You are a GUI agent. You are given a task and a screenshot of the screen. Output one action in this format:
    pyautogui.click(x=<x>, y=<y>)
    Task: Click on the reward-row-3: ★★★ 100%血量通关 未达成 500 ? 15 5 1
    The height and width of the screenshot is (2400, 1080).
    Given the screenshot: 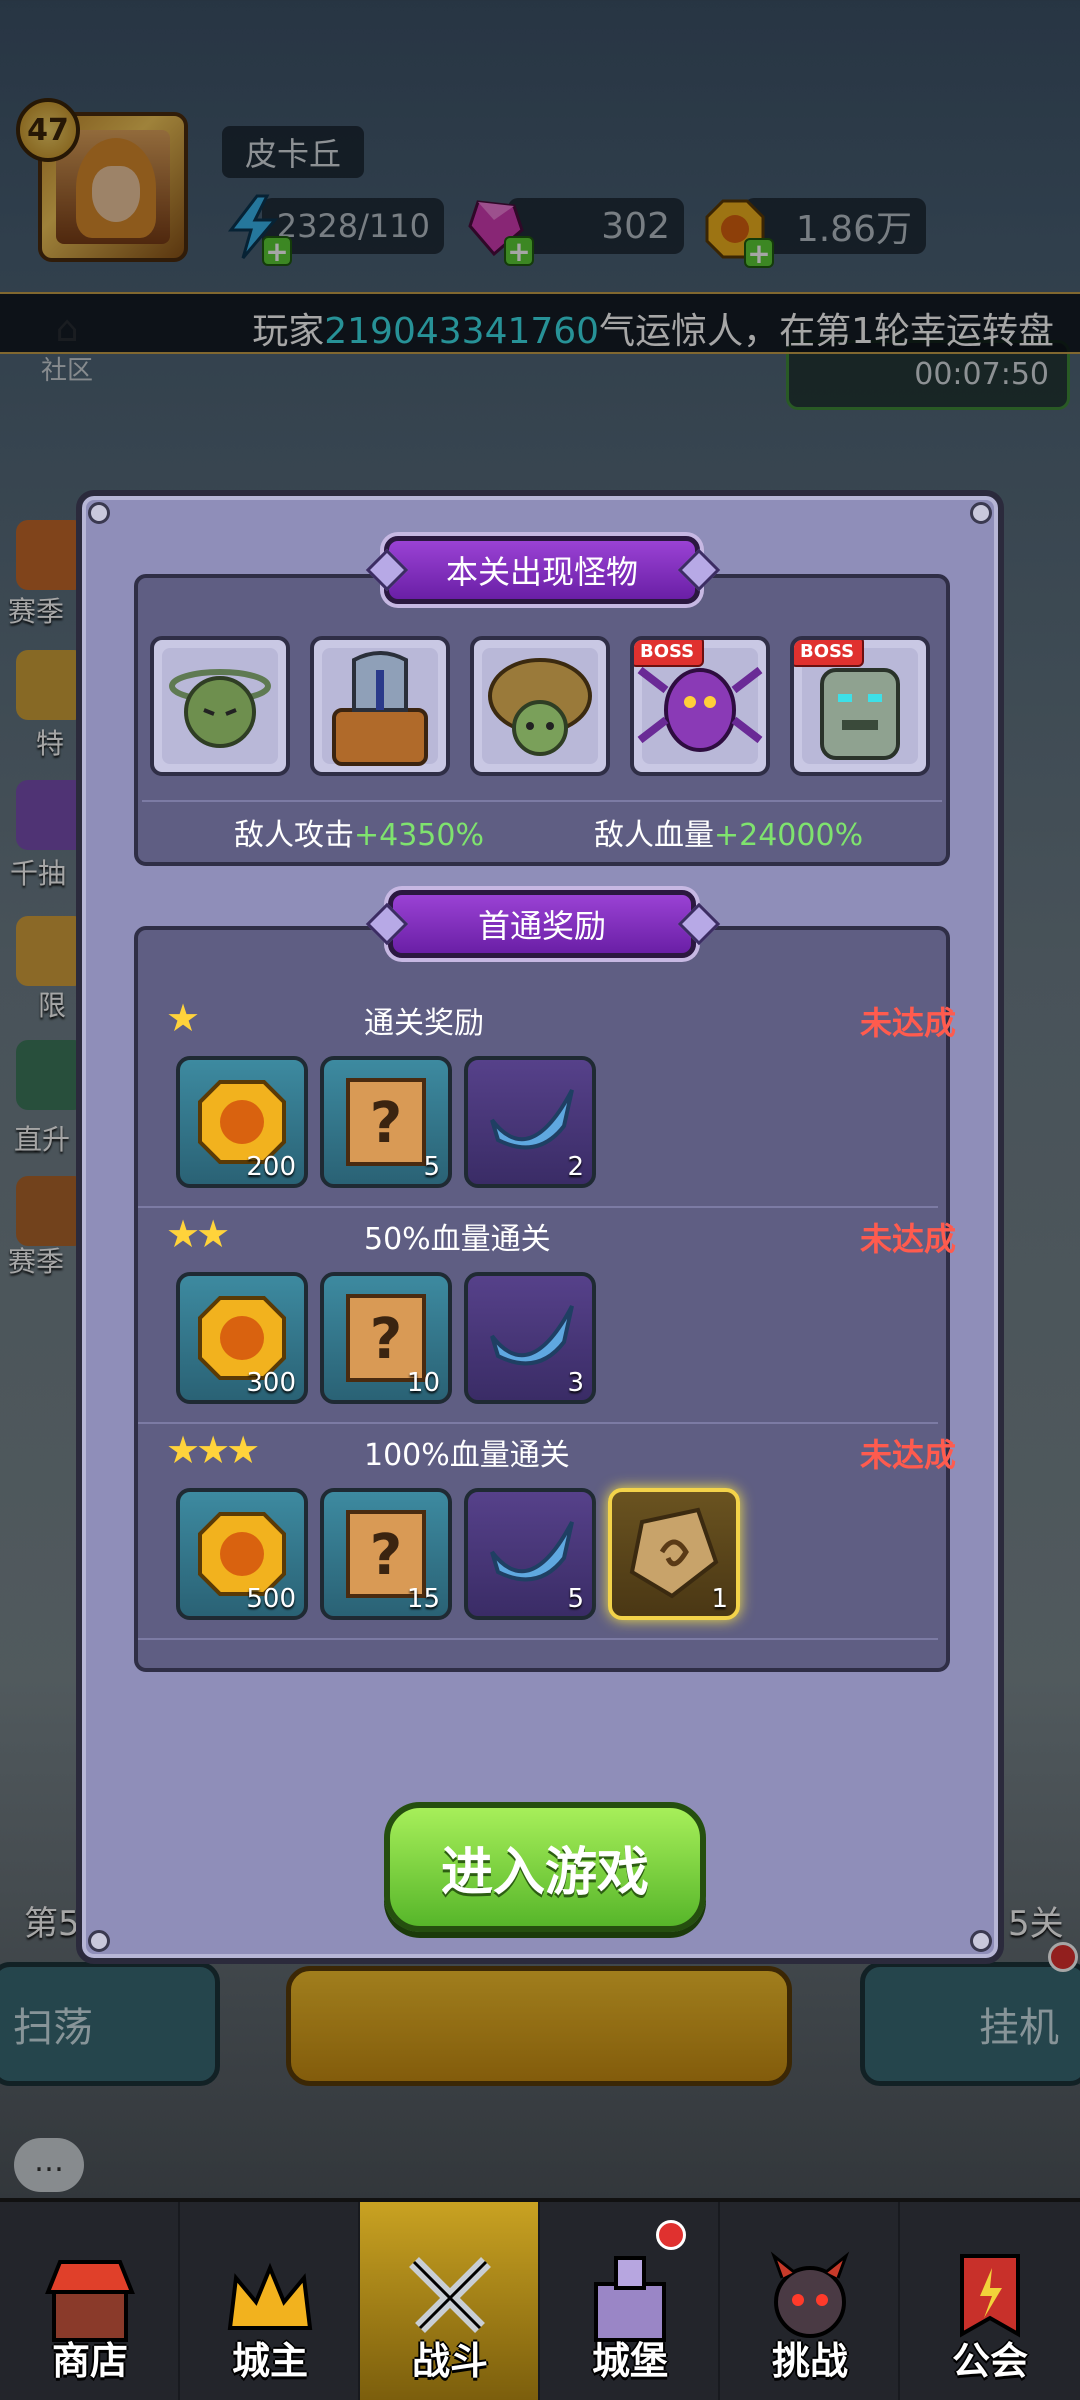 What is the action you would take?
    pyautogui.click(x=561, y=1533)
    